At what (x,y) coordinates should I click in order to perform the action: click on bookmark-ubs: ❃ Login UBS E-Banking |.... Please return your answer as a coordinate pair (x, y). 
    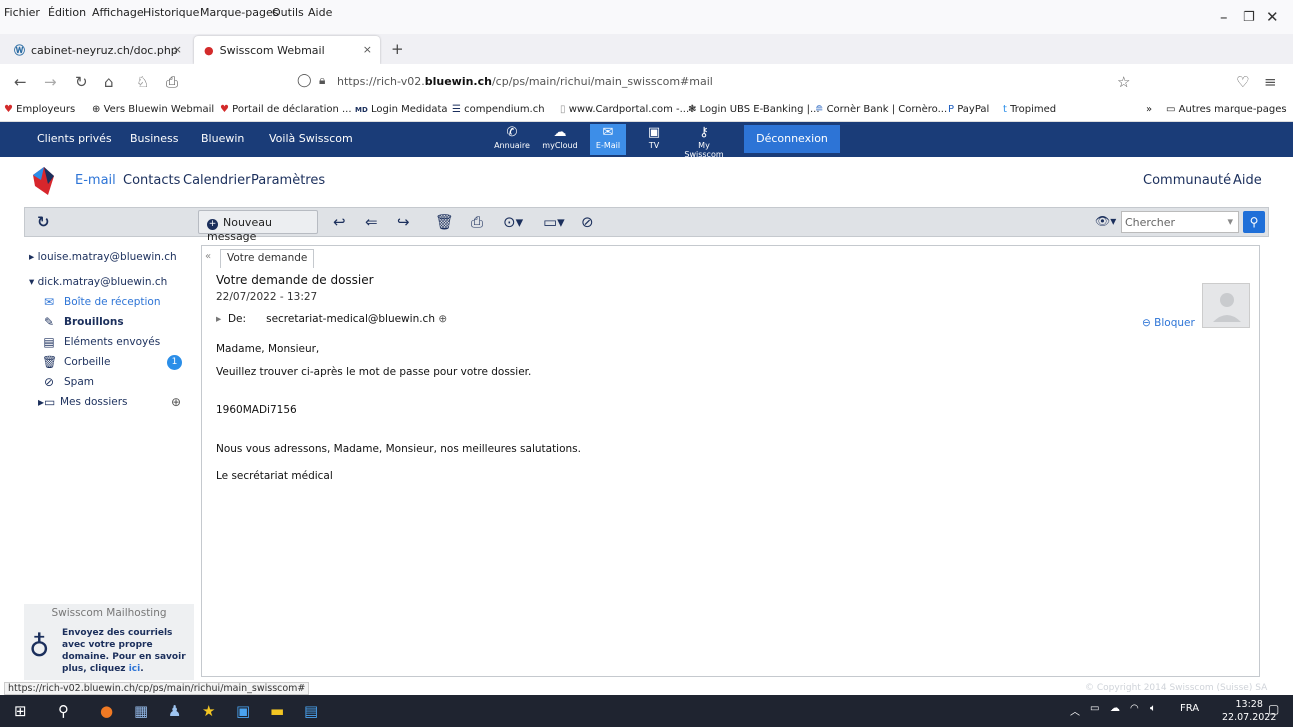
    Looking at the image, I should click on (754, 109).